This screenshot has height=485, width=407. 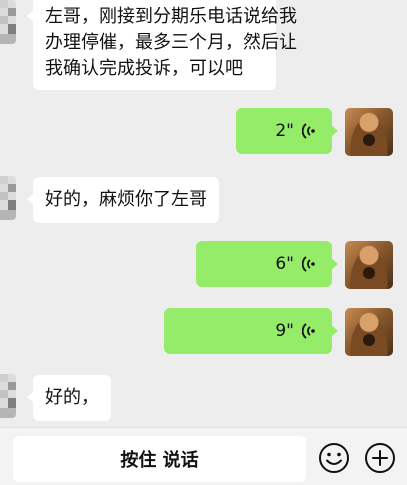 What do you see at coordinates (284, 264) in the screenshot?
I see `voice-duration: 6"` at bounding box center [284, 264].